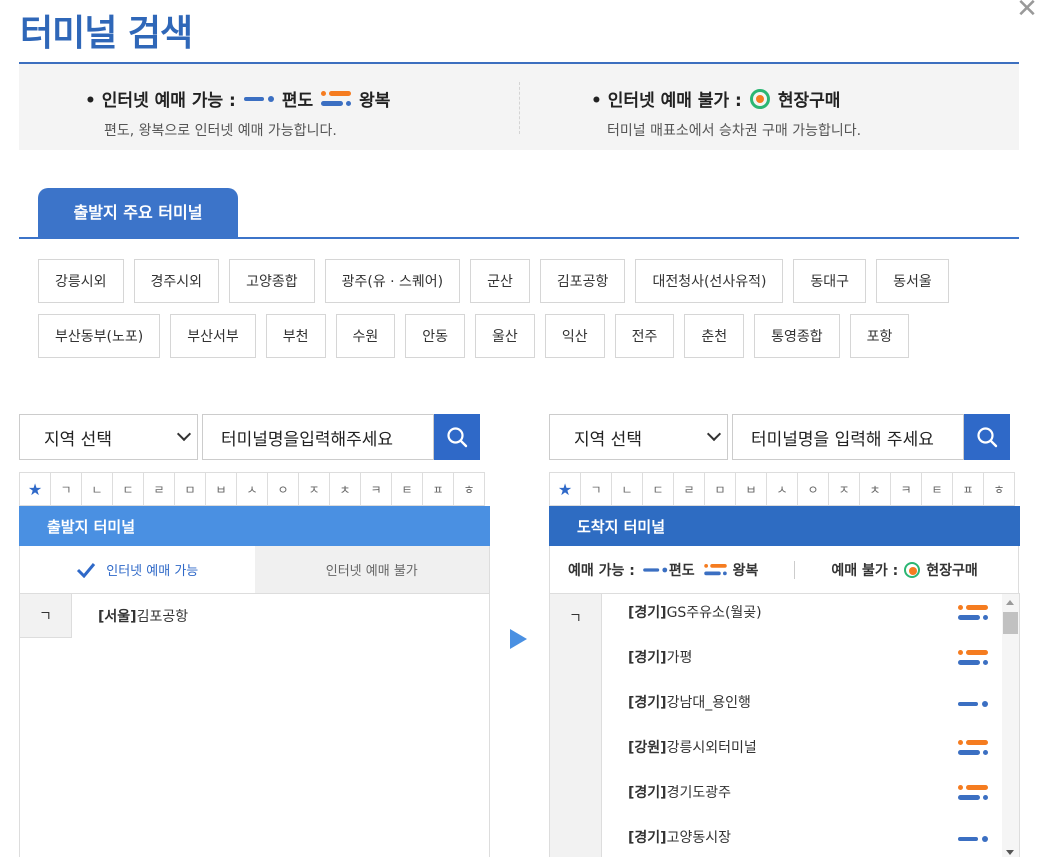  I want to click on list-item: [경기]가평, so click(660, 657).